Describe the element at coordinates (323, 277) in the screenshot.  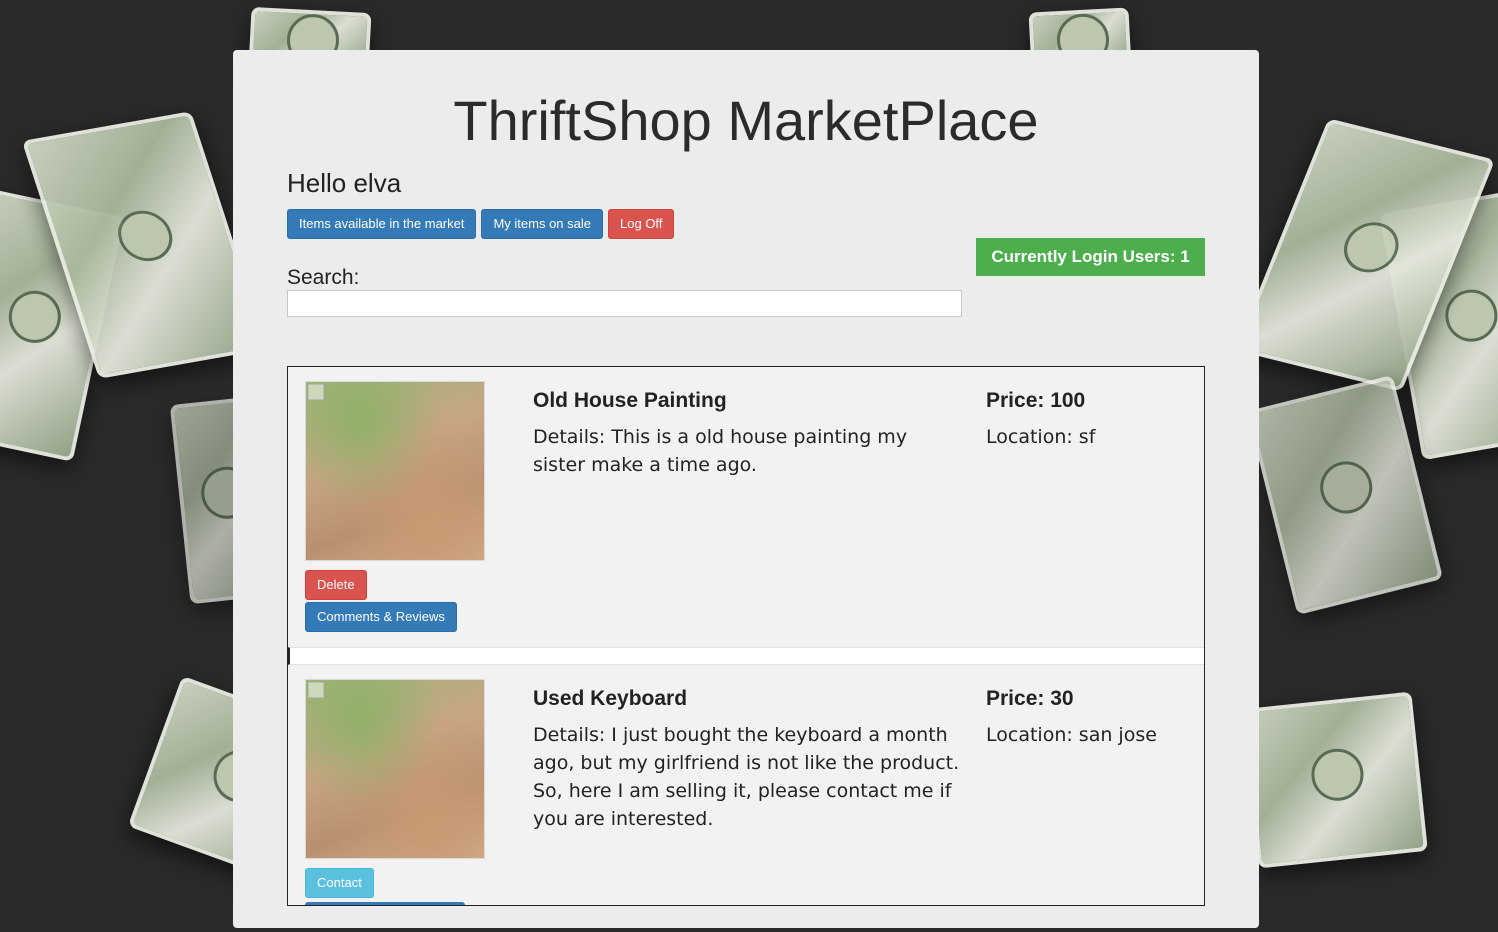
I see `search-label: Search:` at that location.